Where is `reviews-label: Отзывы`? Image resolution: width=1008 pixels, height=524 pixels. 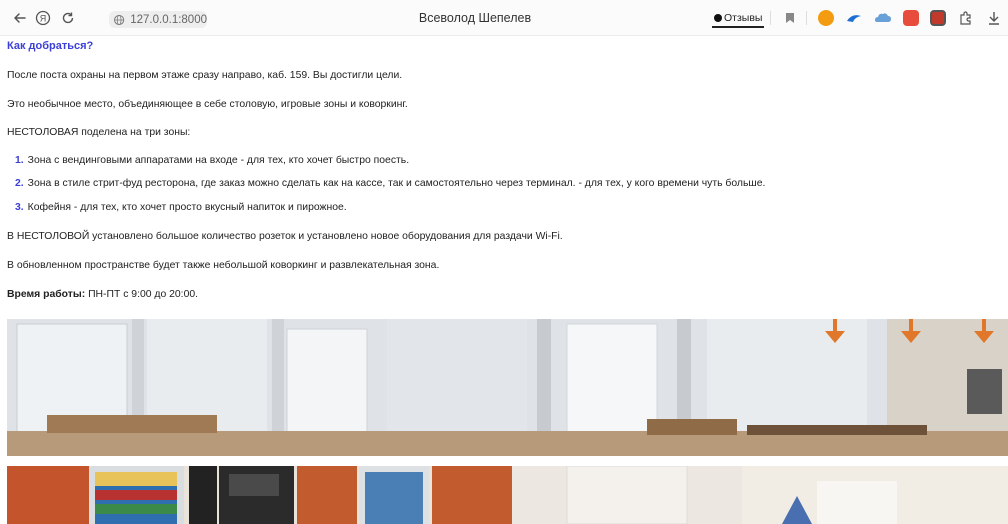
reviews-label: Отзывы is located at coordinates (743, 18).